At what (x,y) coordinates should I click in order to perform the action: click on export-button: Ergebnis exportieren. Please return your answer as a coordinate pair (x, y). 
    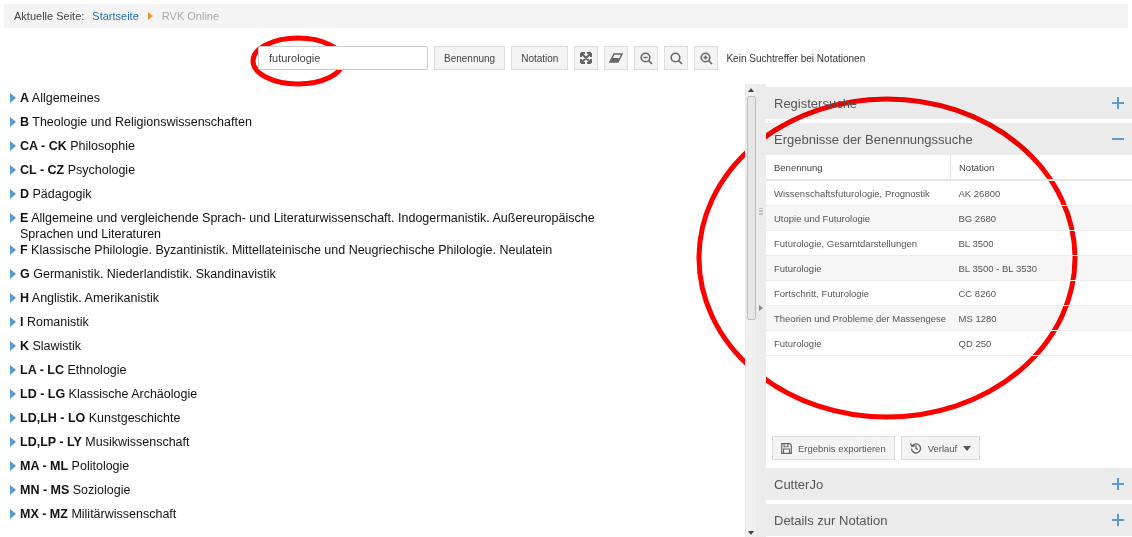
    Looking at the image, I should click on (833, 448).